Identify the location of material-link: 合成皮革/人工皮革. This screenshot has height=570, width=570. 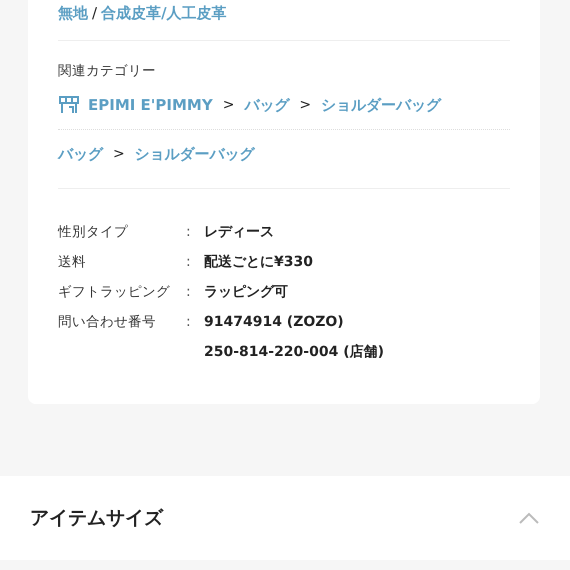
(164, 13).